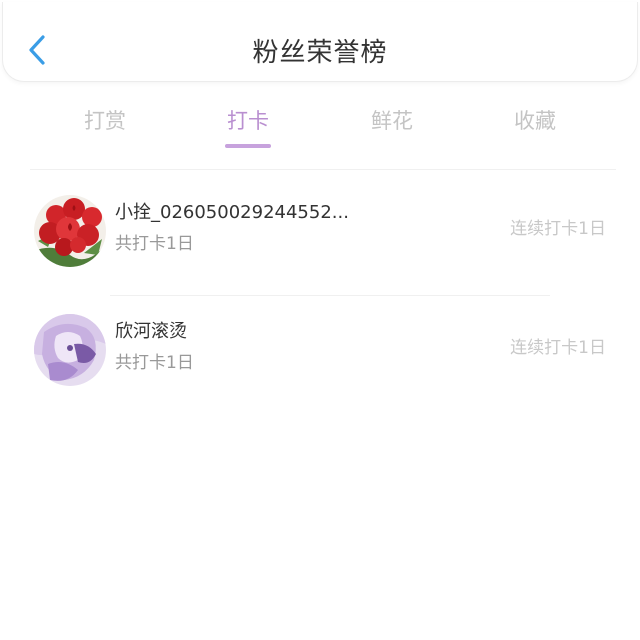 Image resolution: width=640 pixels, height=640 pixels. Describe the element at coordinates (323, 169) in the screenshot. I see `tabs-divider` at that location.